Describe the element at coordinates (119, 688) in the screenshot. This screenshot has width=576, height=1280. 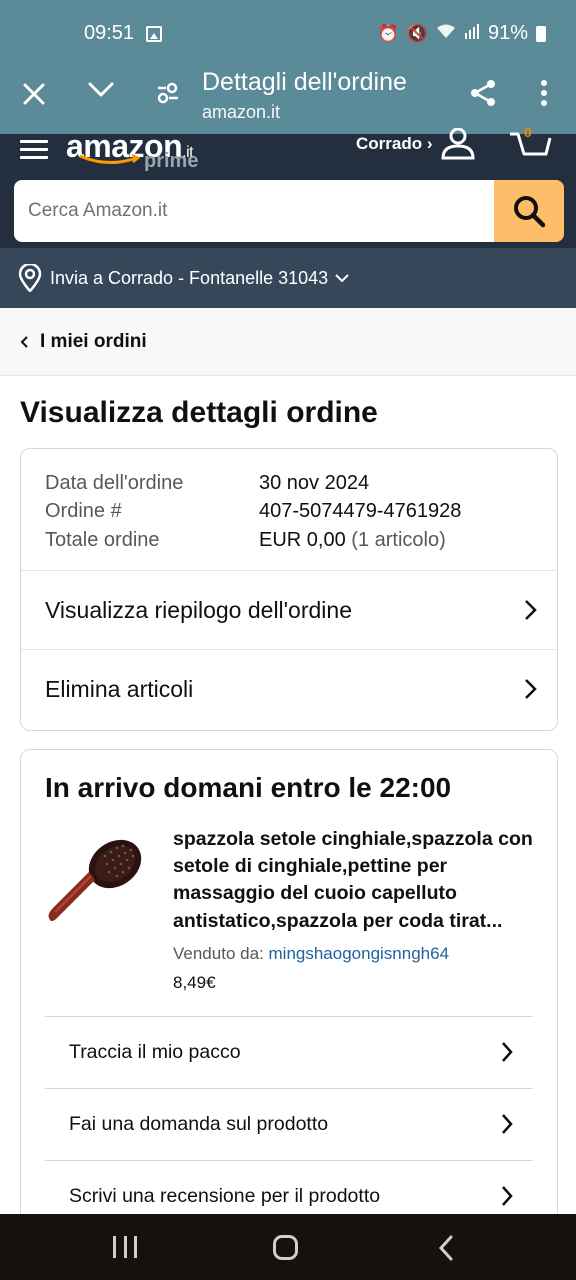
I see `delete-items-label: Elimina articoli` at that location.